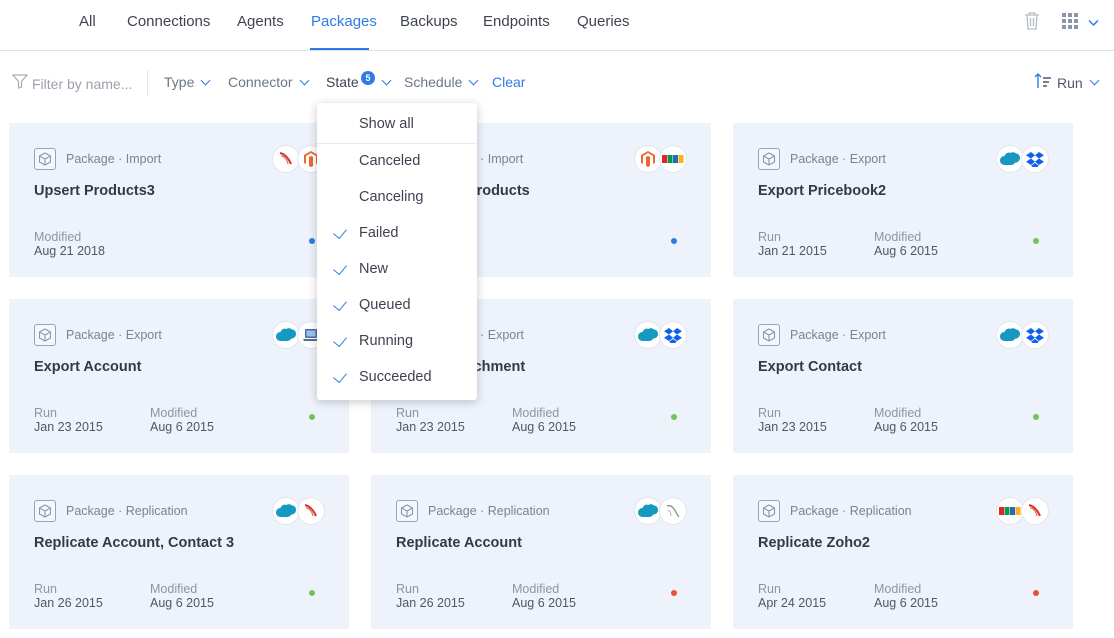 The image size is (1114, 638). I want to click on tab-connections: Connections, so click(168, 21).